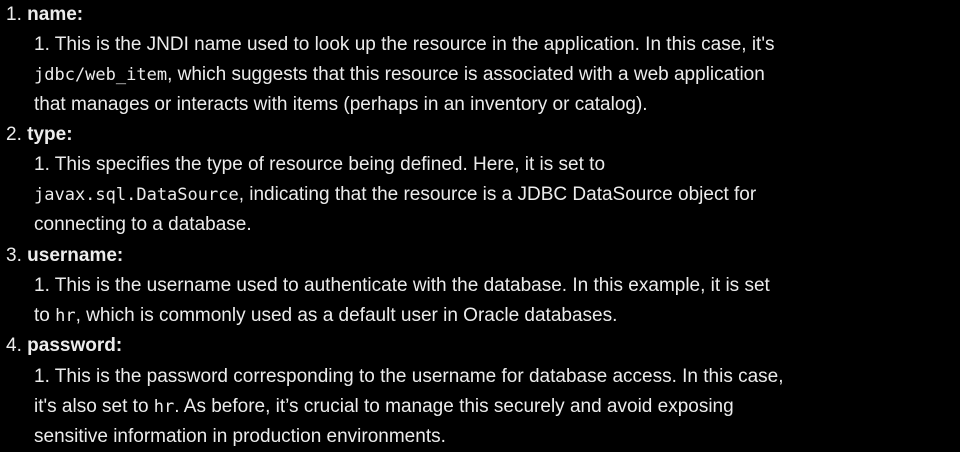 The height and width of the screenshot is (452, 960). What do you see at coordinates (45, 315) in the screenshot?
I see `sub-item-text: to` at bounding box center [45, 315].